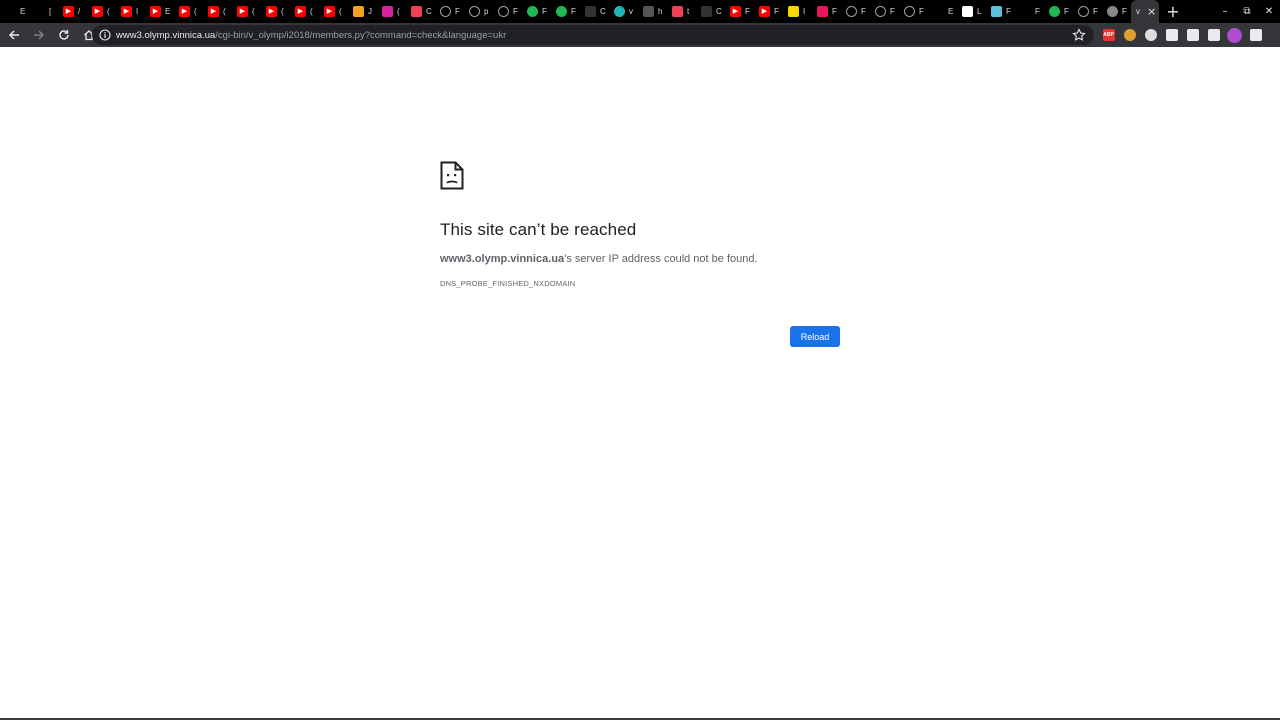 This screenshot has height=720, width=1280. I want to click on restore-button: ⧉, so click(1247, 11).